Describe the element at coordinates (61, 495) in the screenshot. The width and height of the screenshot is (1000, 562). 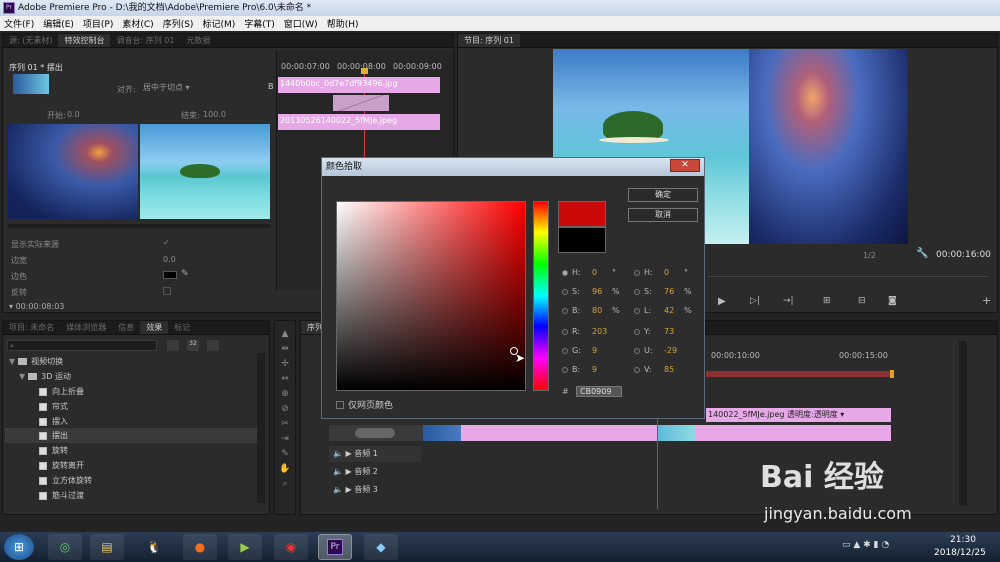
I see `tree-item: 筋斗过渡` at that location.